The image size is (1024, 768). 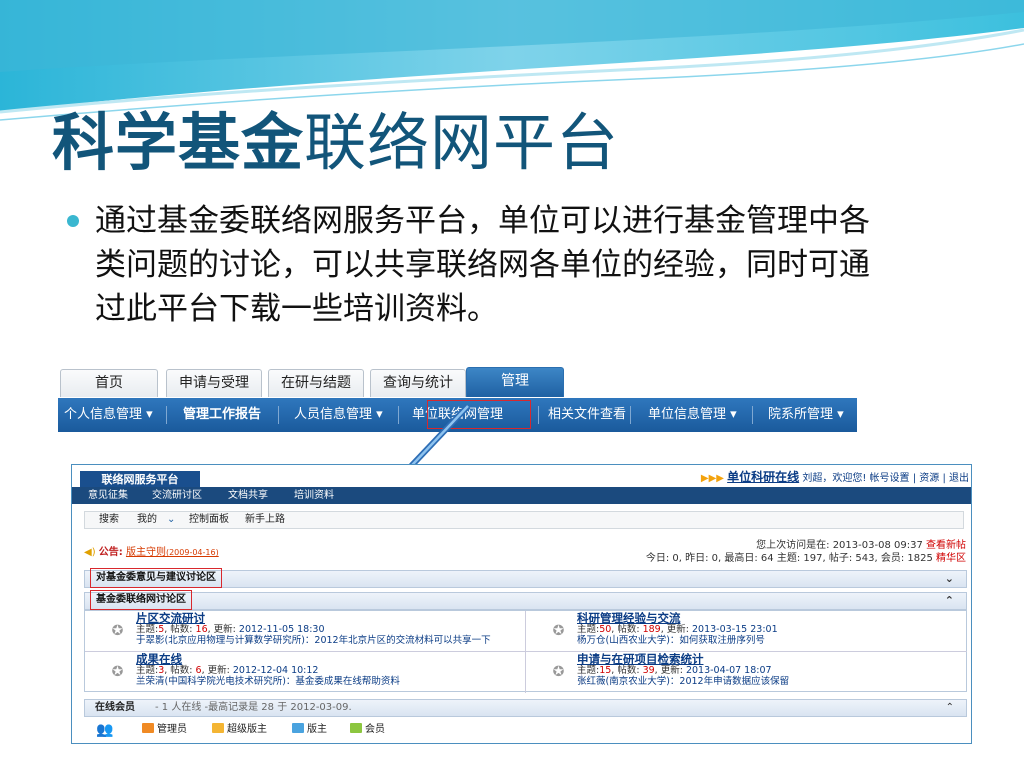 What do you see at coordinates (248, 495) in the screenshot?
I see `nav-docs: 文档共享` at bounding box center [248, 495].